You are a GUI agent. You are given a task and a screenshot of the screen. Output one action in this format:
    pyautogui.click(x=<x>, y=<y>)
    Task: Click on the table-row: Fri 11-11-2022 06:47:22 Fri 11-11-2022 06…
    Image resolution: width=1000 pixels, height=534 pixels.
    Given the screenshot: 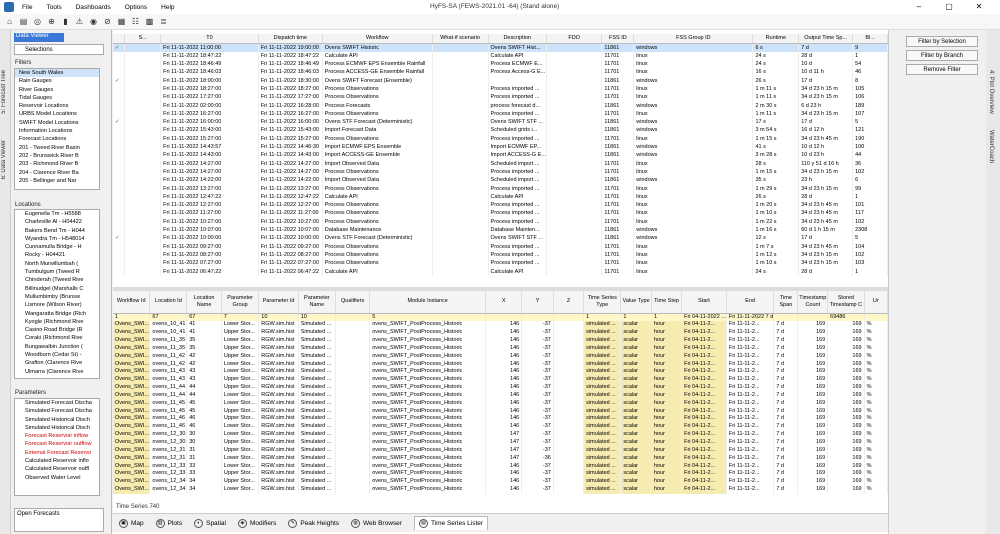 What is the action you would take?
    pyautogui.click(x=500, y=271)
    